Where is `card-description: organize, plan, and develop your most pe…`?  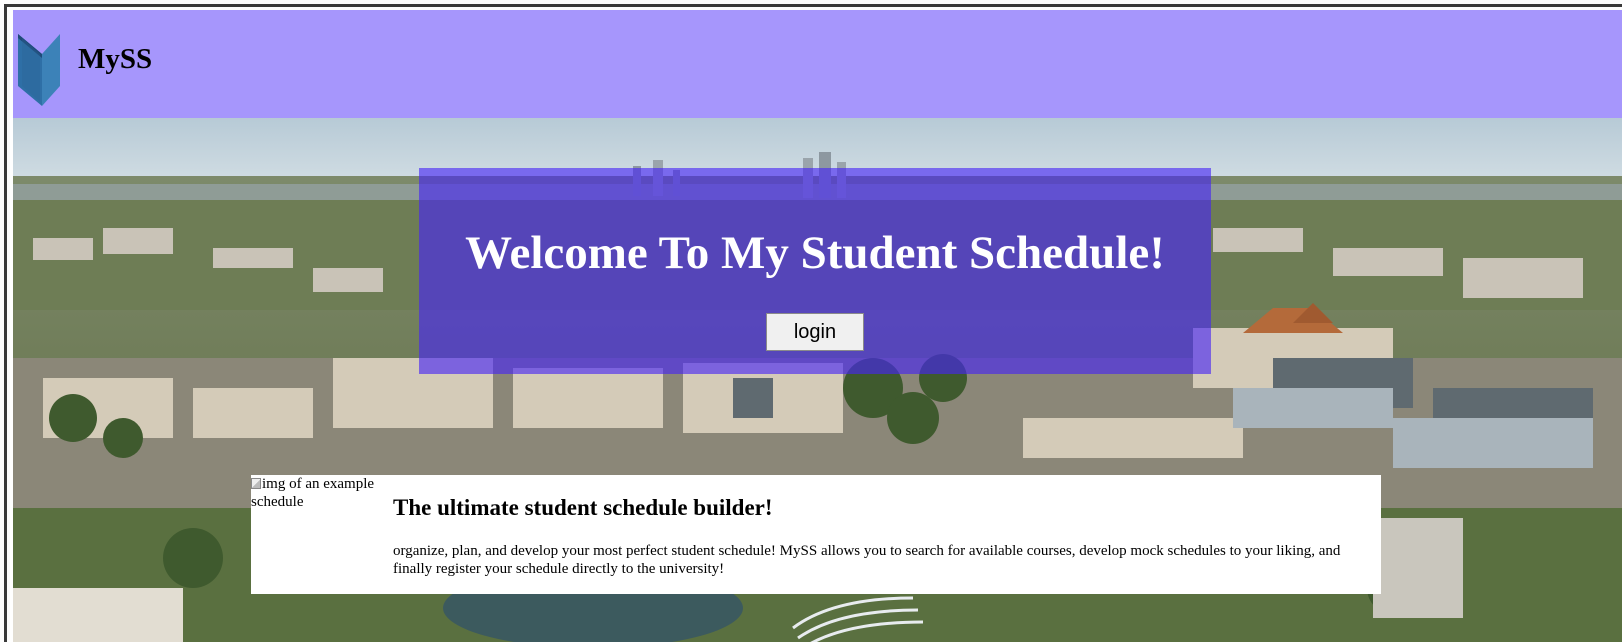
card-description: organize, plan, and develop your most pe… is located at coordinates (867, 560).